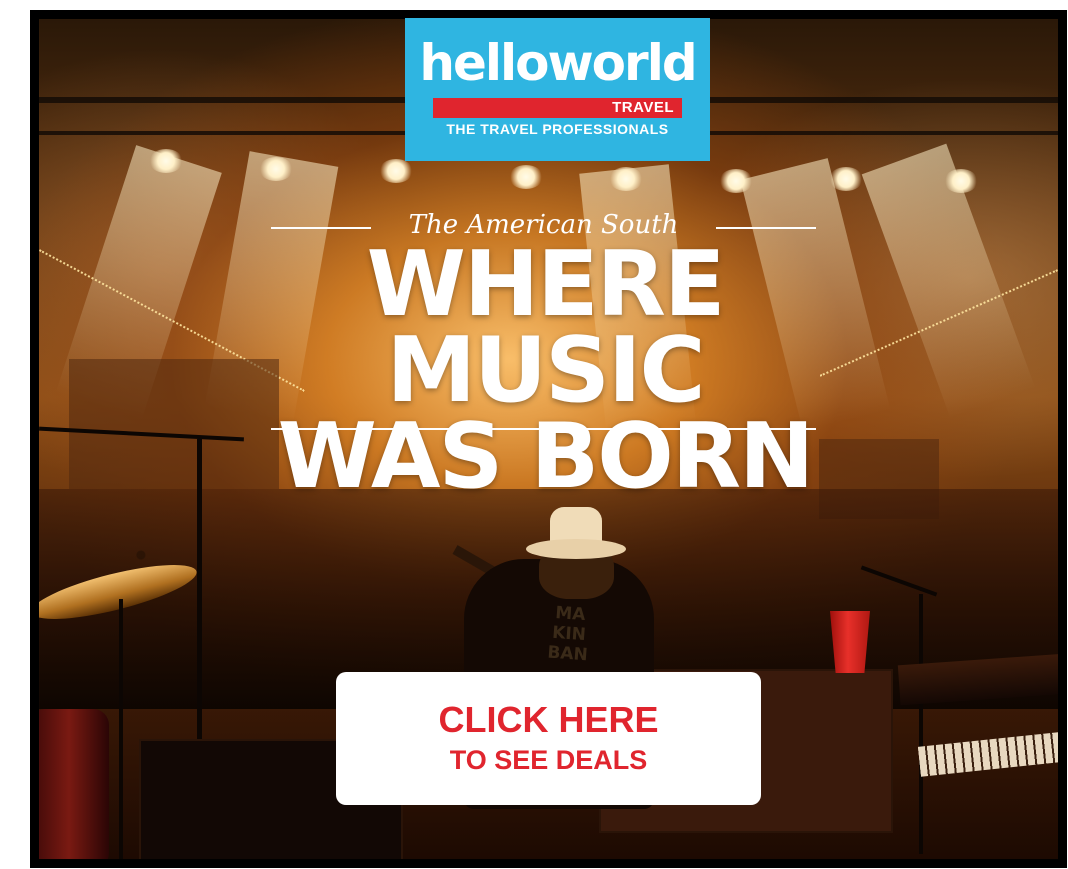  I want to click on headline-line-1: WHERE MUSIC, so click(546, 327).